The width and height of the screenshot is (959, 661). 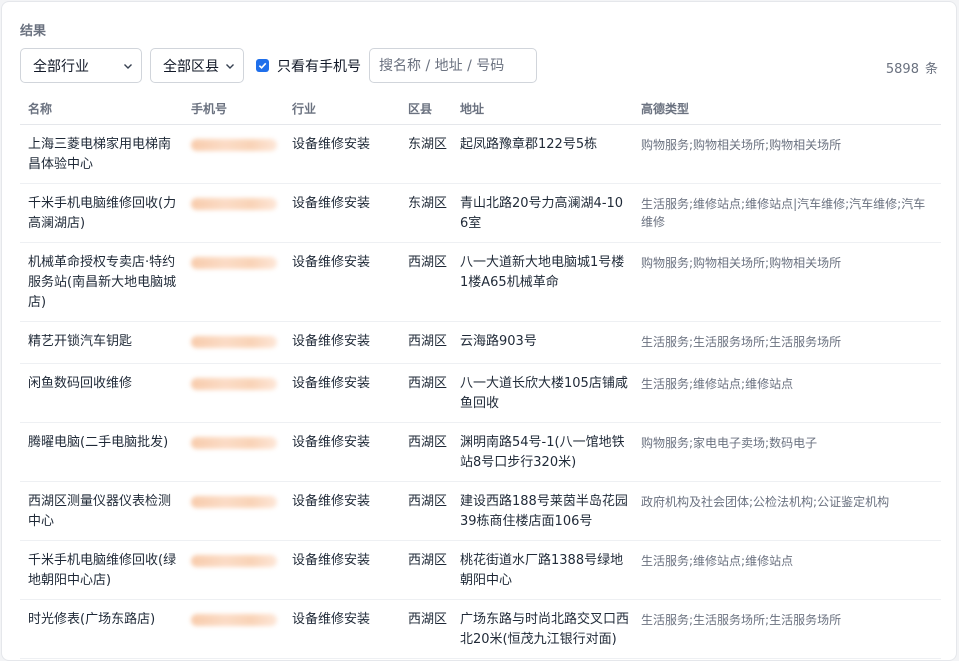 I want to click on section-title: 结果, so click(x=33, y=31).